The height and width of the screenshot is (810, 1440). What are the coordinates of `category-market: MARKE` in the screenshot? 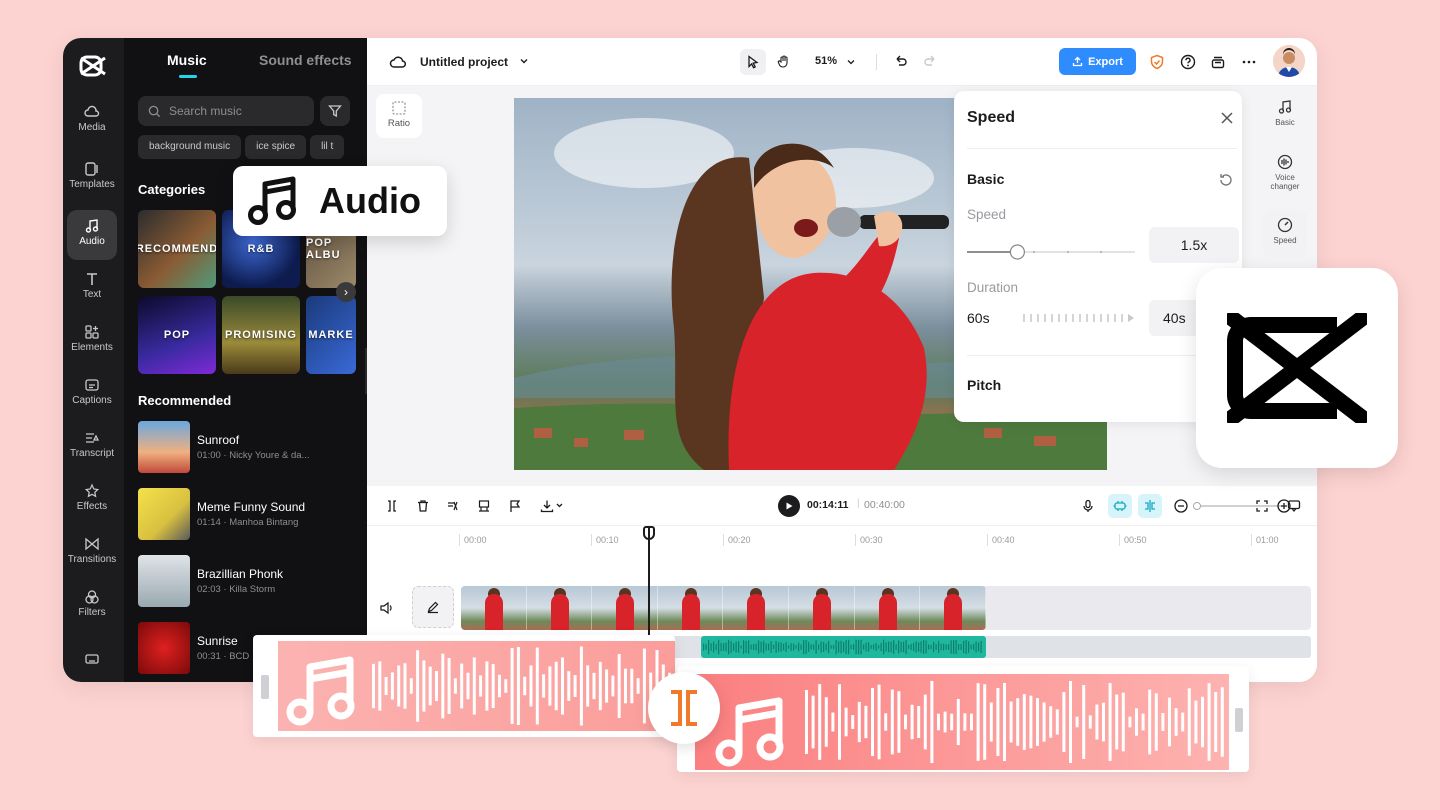 It's located at (331, 335).